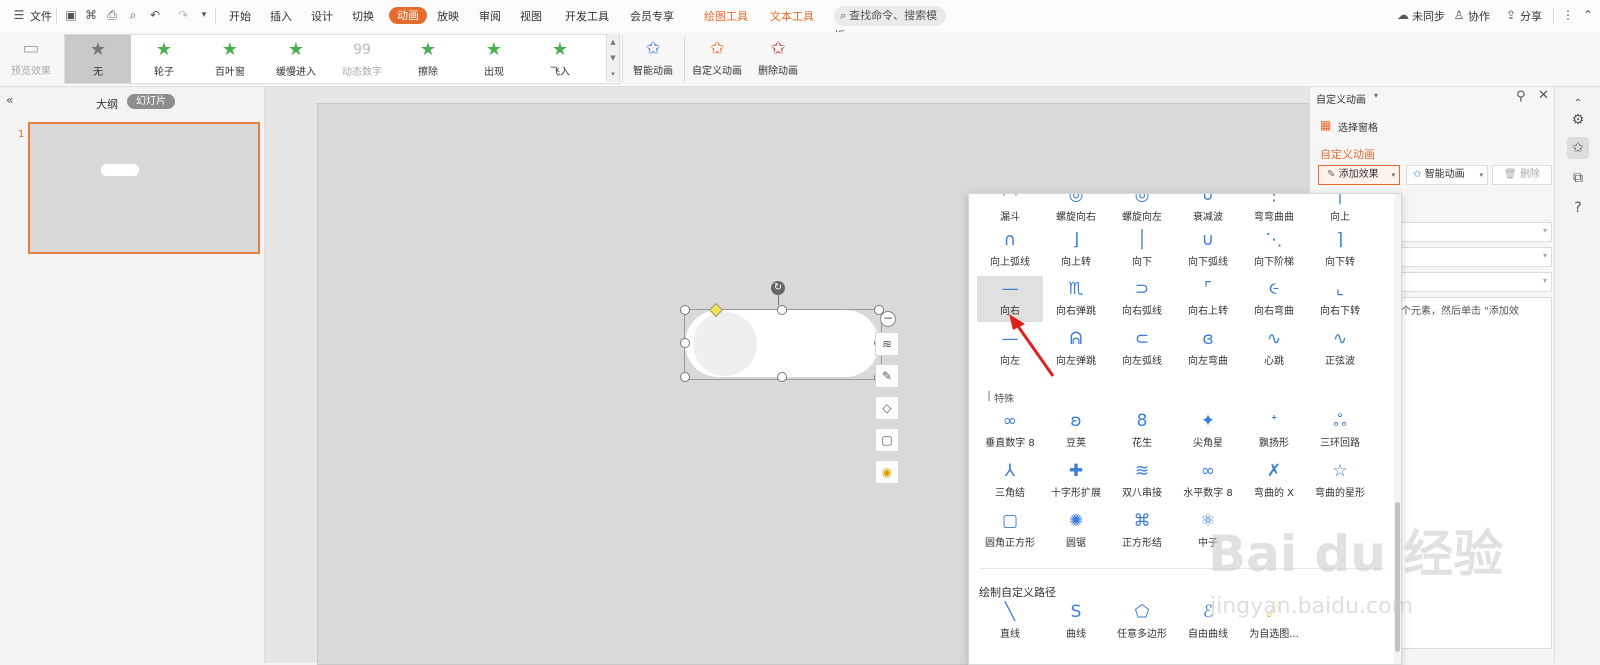  What do you see at coordinates (1142, 531) in the screenshot?
I see `path-square-knot: ⌘ 正方形结` at bounding box center [1142, 531].